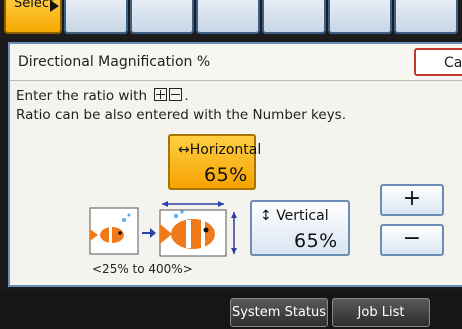  I want to click on horizontal-value: 65%, so click(226, 175).